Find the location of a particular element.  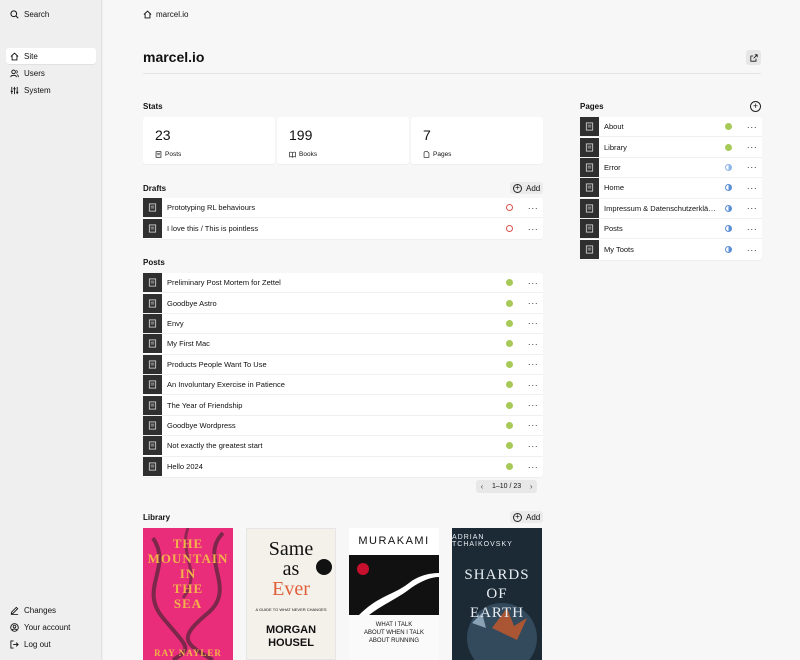

item-title: Envy is located at coordinates (175, 323).